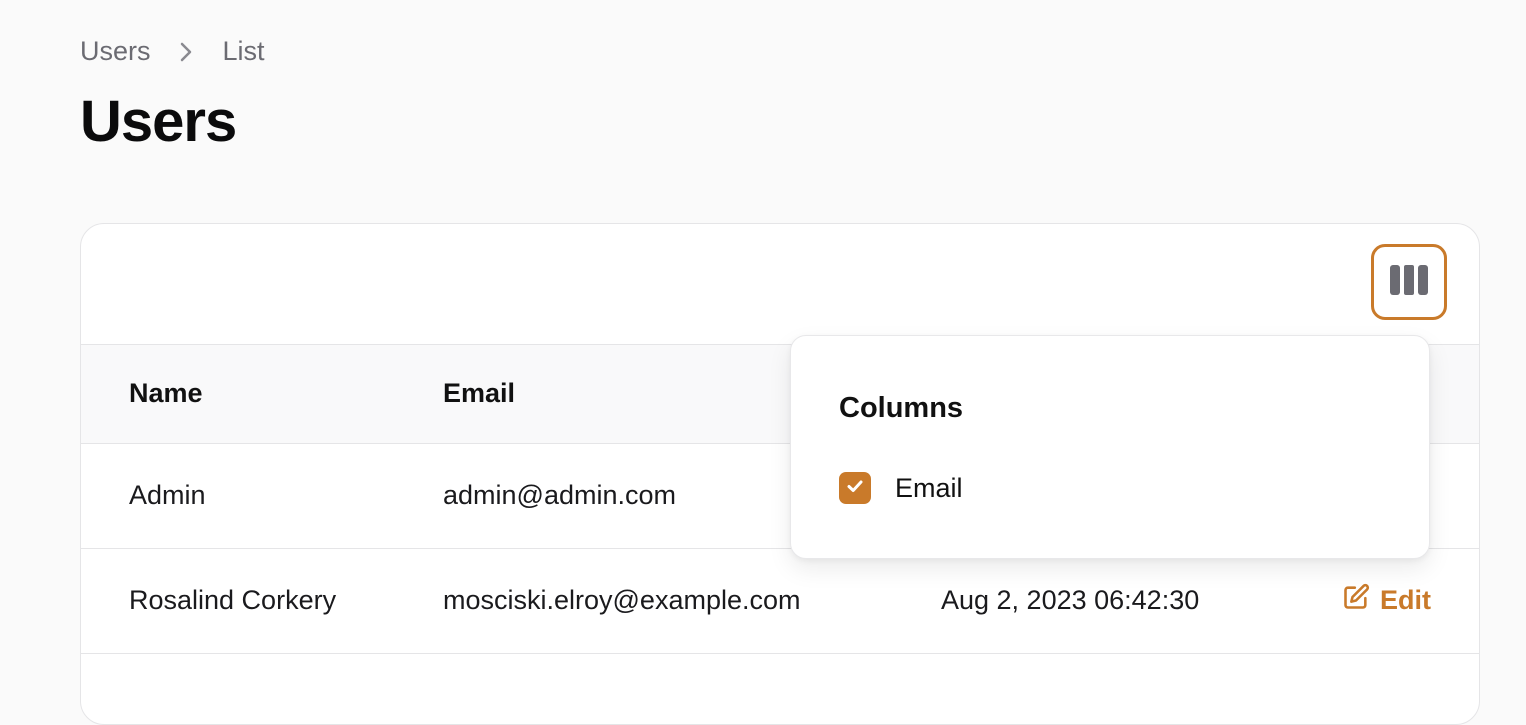  What do you see at coordinates (172, 51) in the screenshot?
I see `breadcrumb: Users List` at bounding box center [172, 51].